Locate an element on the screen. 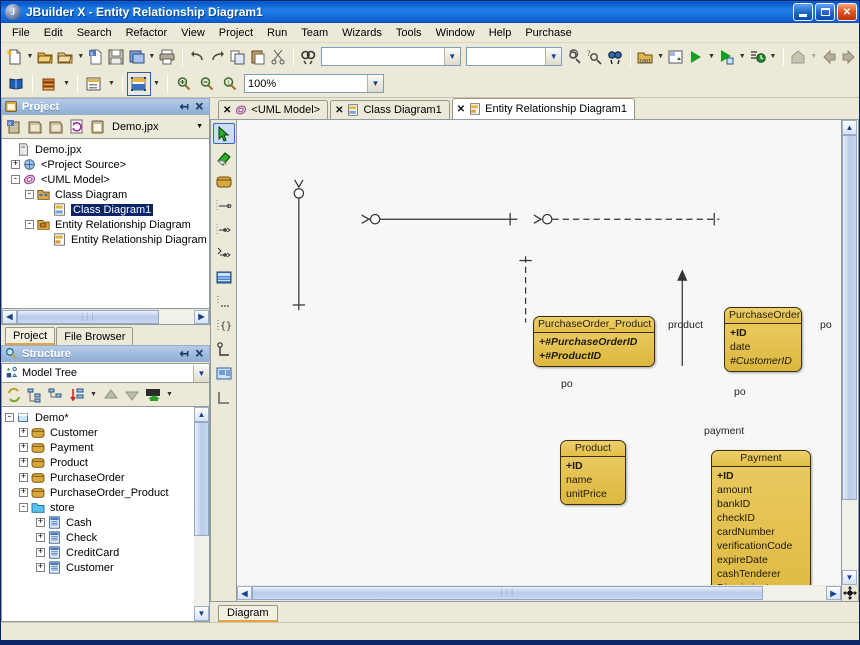  menu-help: Help is located at coordinates (500, 33).